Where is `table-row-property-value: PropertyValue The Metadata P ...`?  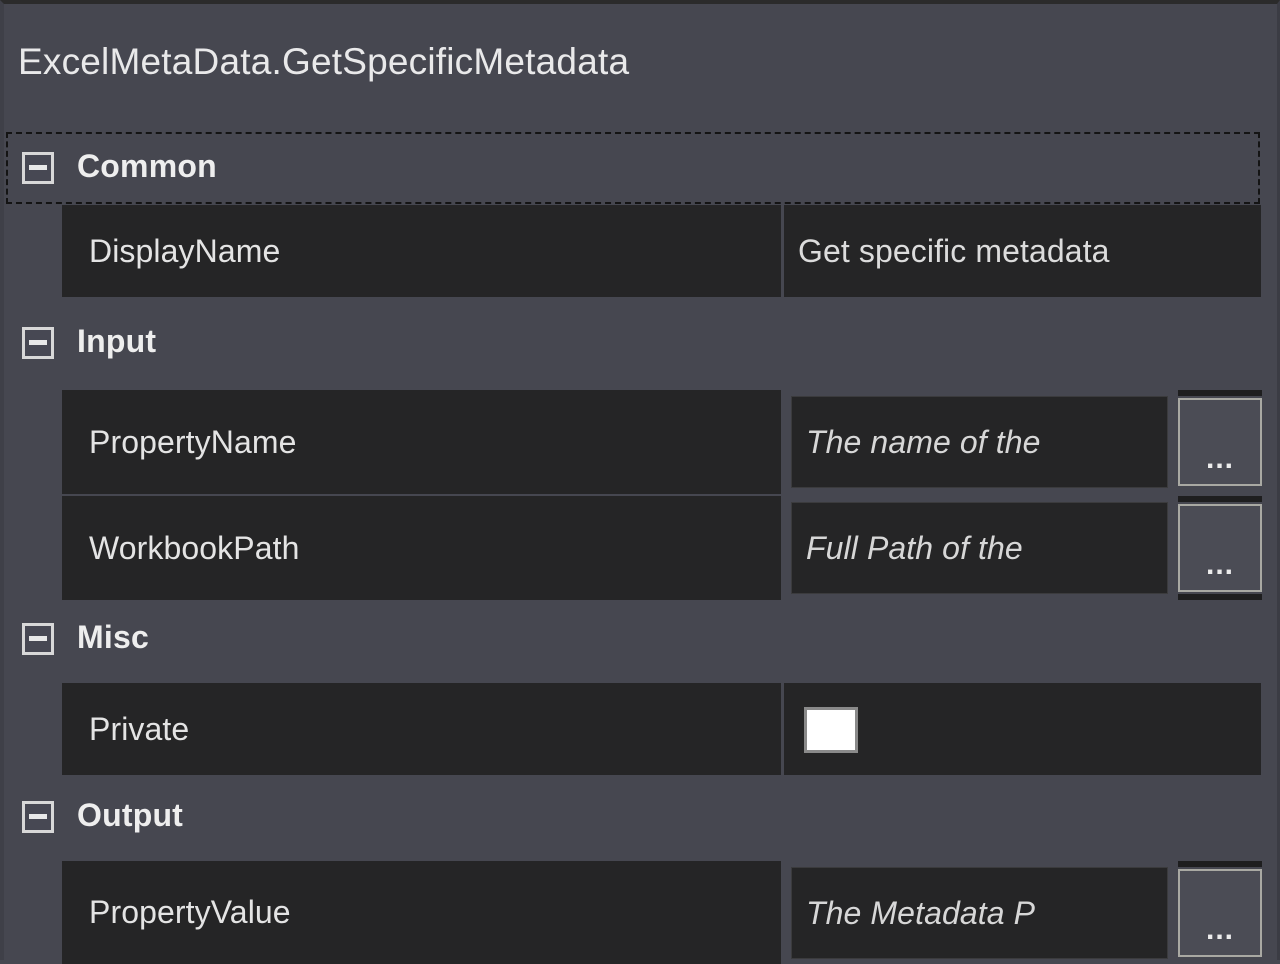 table-row-property-value: PropertyValue The Metadata P ... is located at coordinates (642, 912).